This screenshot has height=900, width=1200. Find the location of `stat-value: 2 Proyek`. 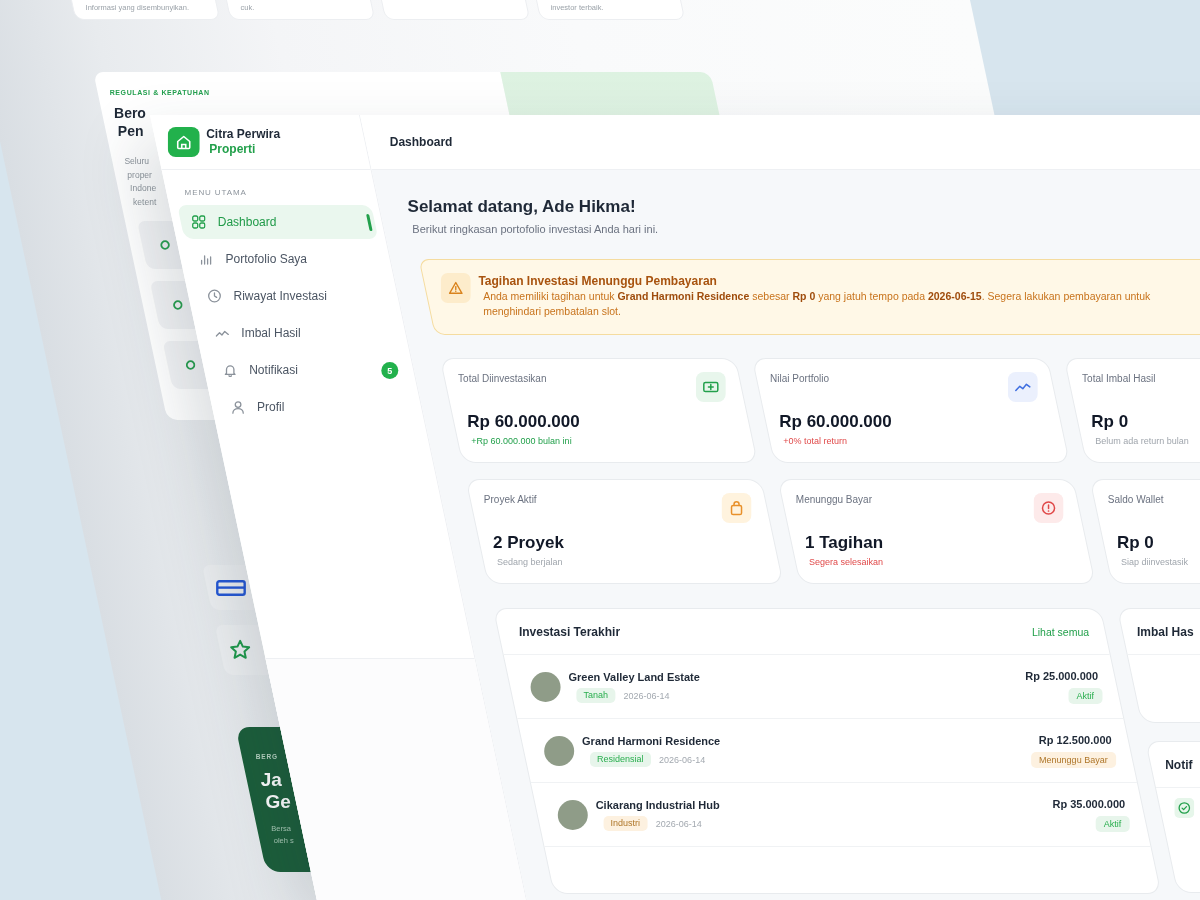

stat-value: 2 Proyek is located at coordinates (528, 543).